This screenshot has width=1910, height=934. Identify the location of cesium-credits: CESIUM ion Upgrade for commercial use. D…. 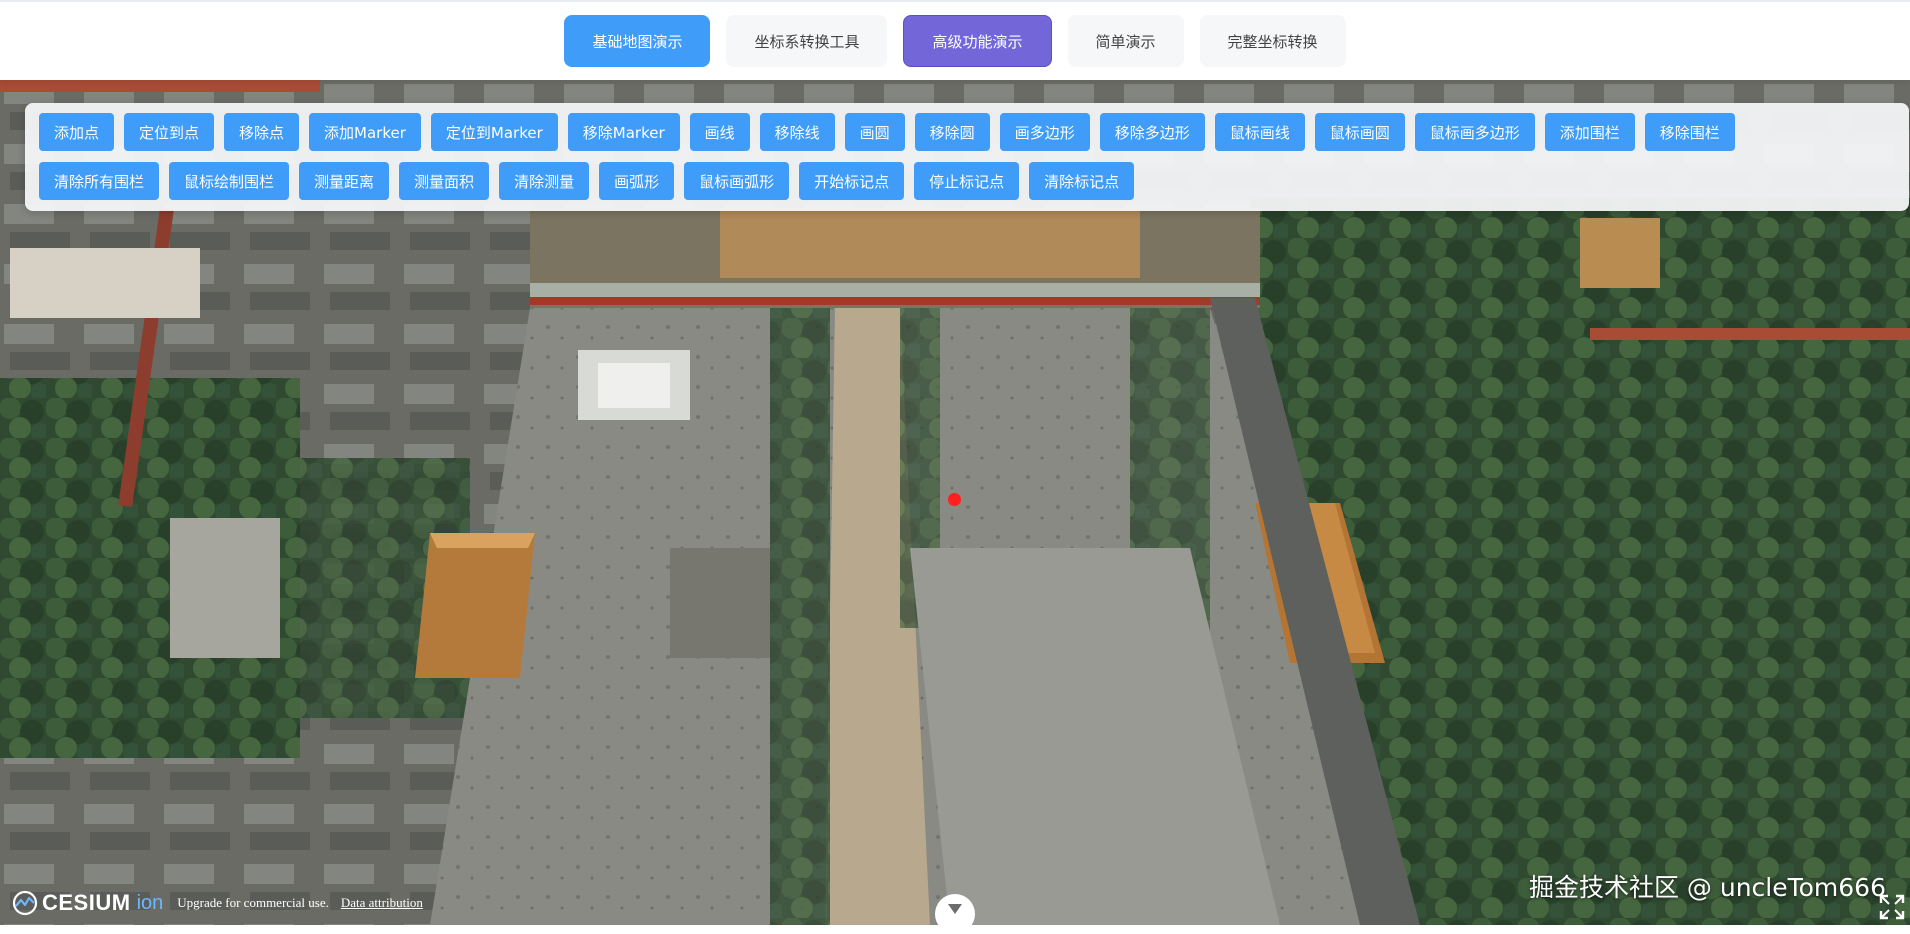
(217, 903).